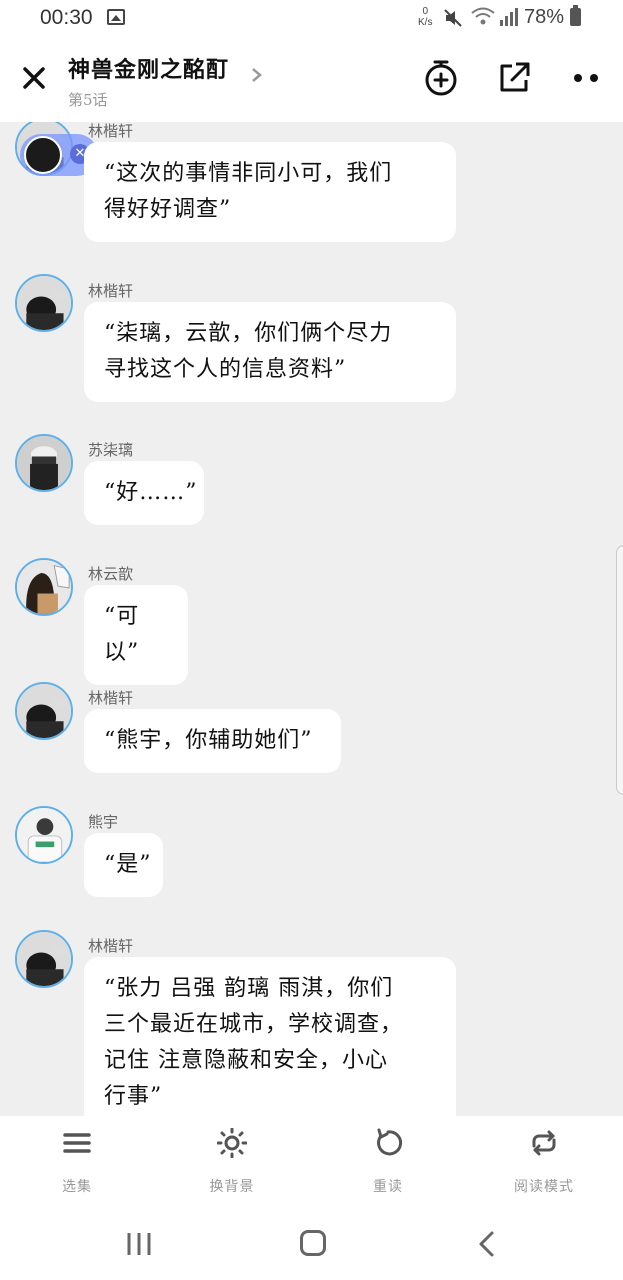 The height and width of the screenshot is (1280, 623). What do you see at coordinates (483, 16) in the screenshot?
I see `wifi-icon` at bounding box center [483, 16].